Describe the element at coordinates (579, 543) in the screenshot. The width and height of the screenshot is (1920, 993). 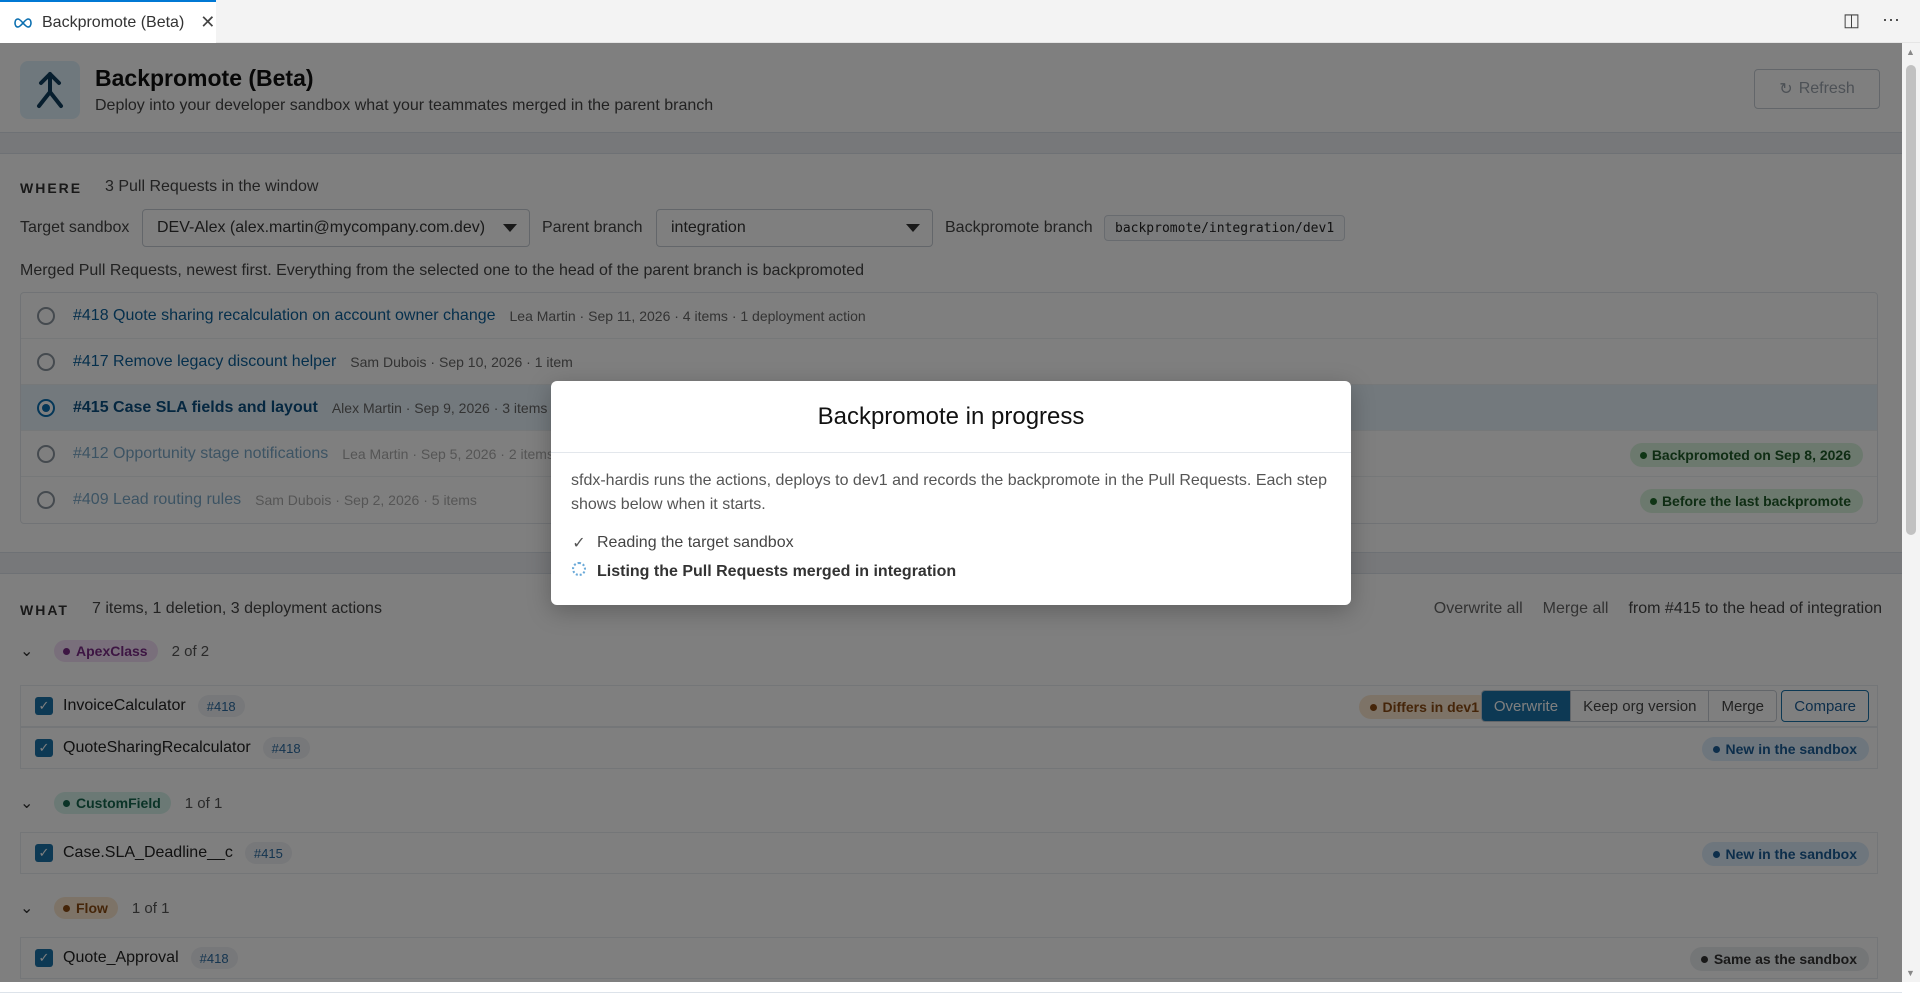
I see `checkmark-icon: ✓` at that location.